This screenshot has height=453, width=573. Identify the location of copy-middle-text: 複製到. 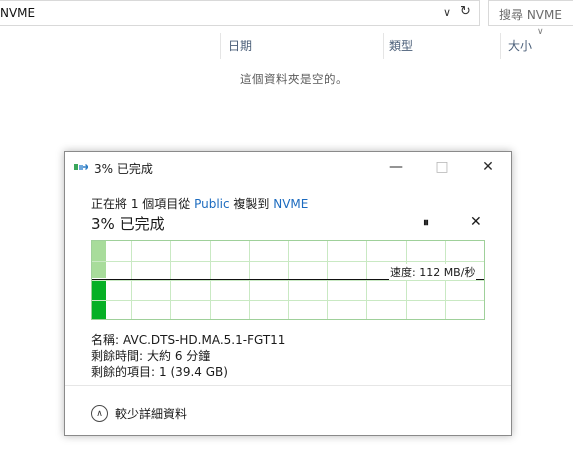
(251, 204).